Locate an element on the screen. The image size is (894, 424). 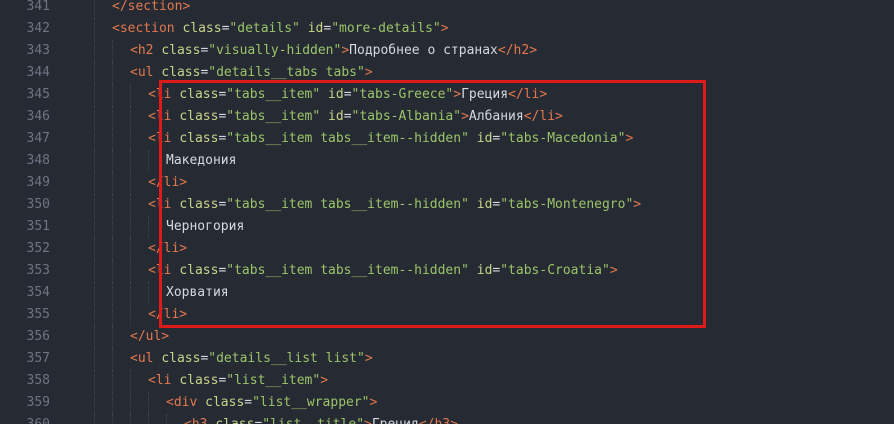
code-line: 360 <h3 class="list__title">Греция</h3> is located at coordinates (447, 419).